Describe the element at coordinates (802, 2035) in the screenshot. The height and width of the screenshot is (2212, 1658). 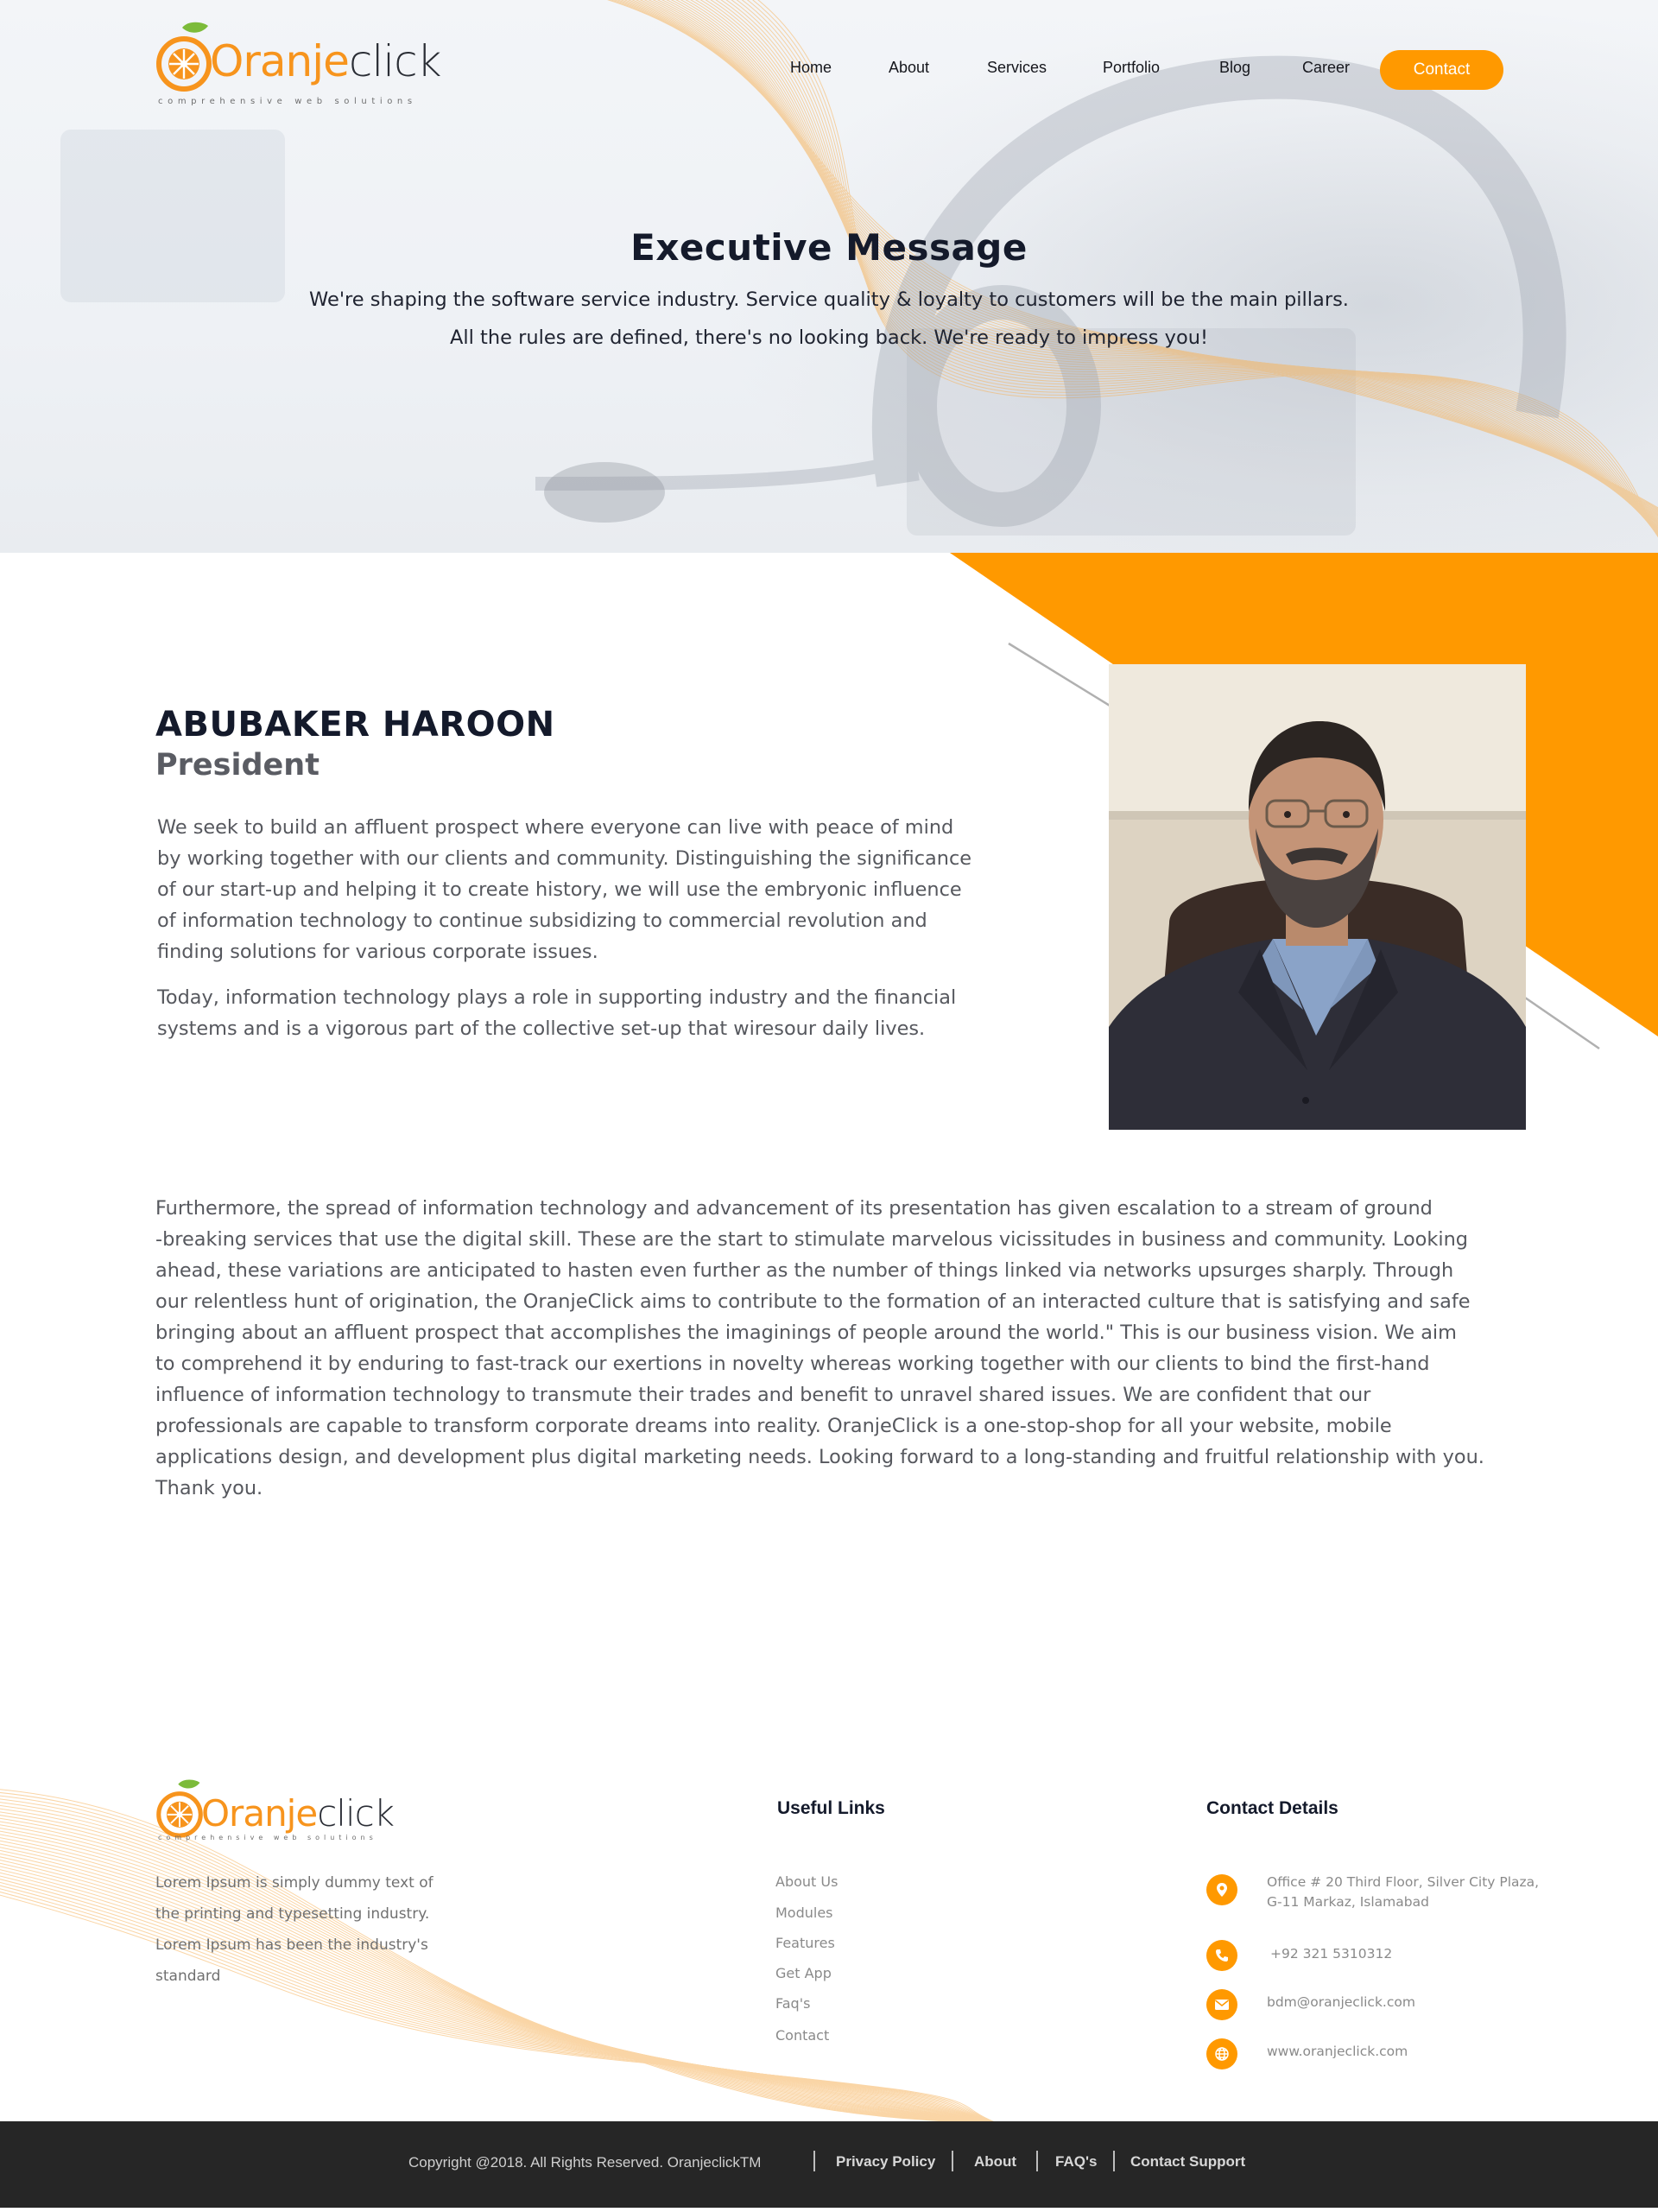
I see `footer-link-contact: Contact` at that location.